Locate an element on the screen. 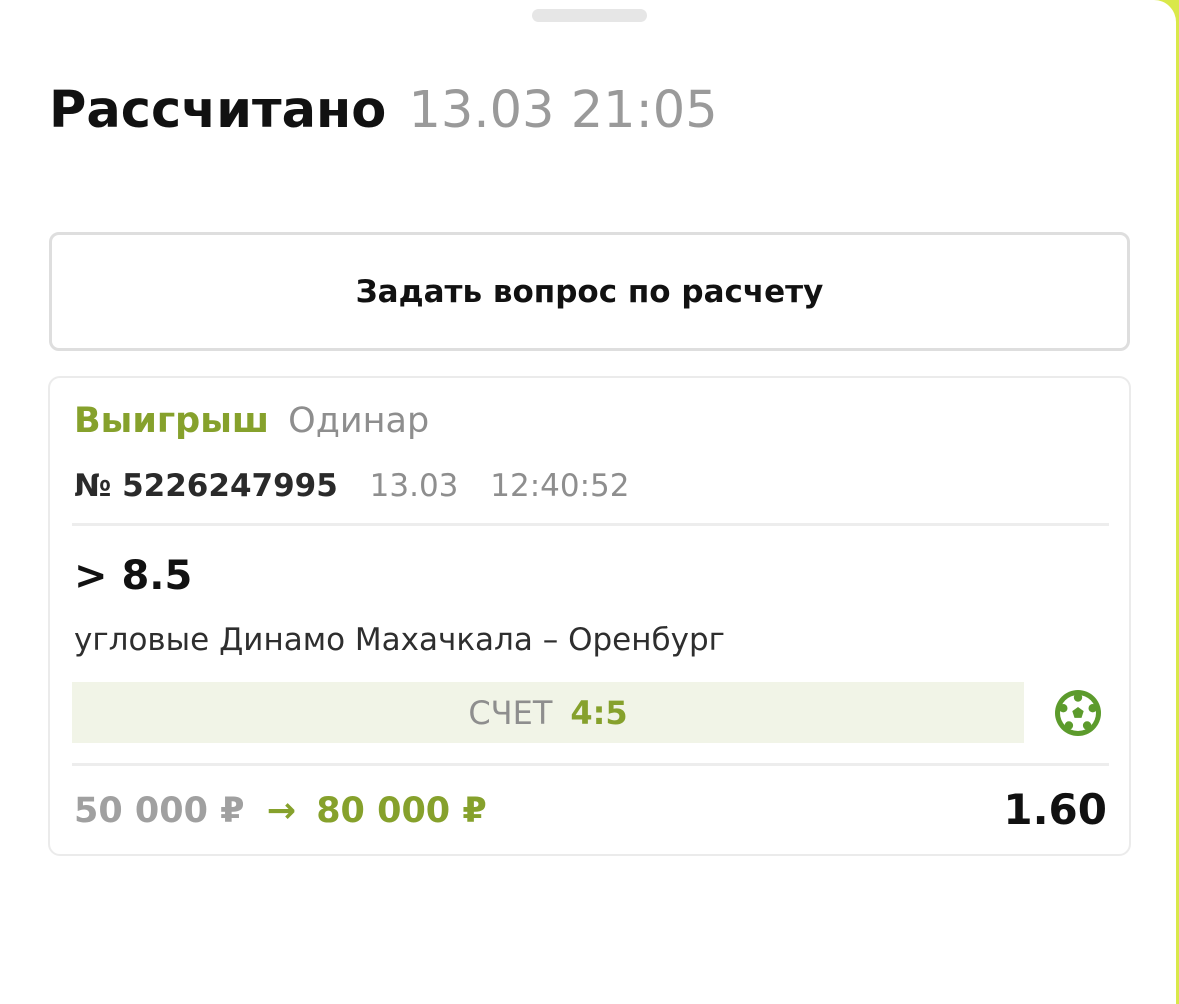 The width and height of the screenshot is (1179, 1004). score-value: 4:5 is located at coordinates (599, 712).